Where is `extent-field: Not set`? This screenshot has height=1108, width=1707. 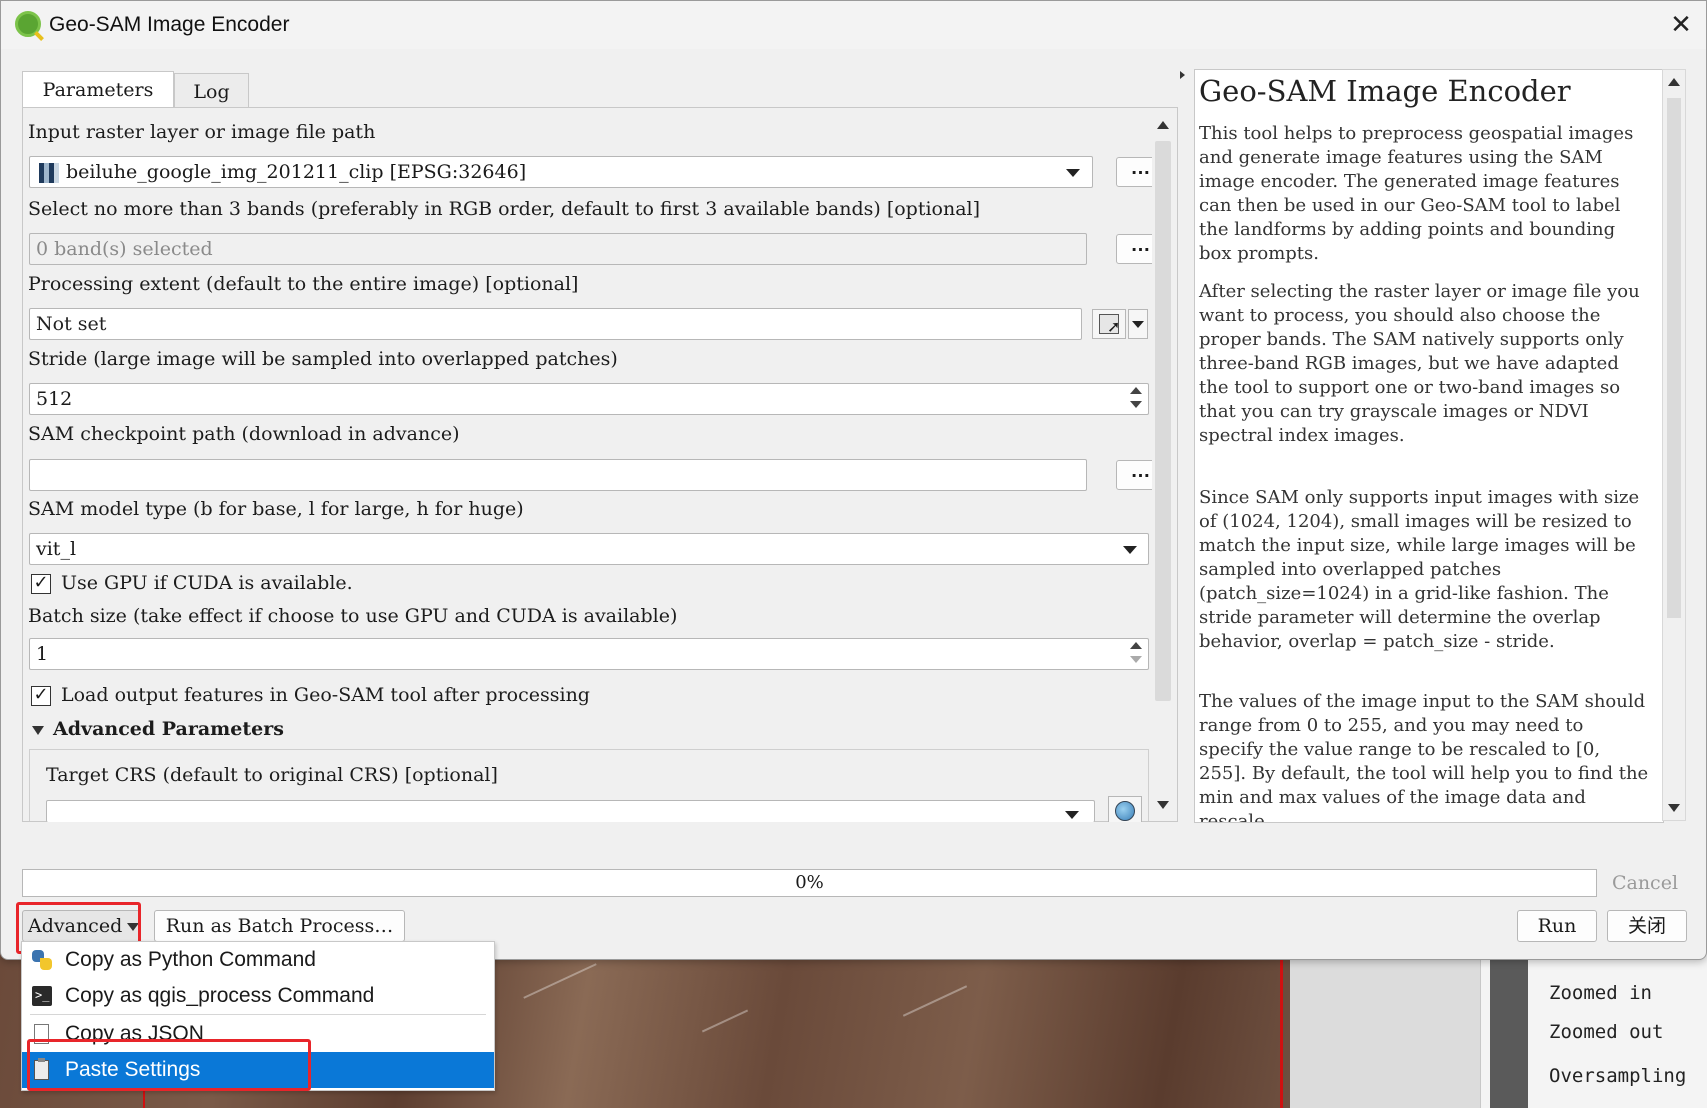
extent-field: Not set is located at coordinates (555, 324).